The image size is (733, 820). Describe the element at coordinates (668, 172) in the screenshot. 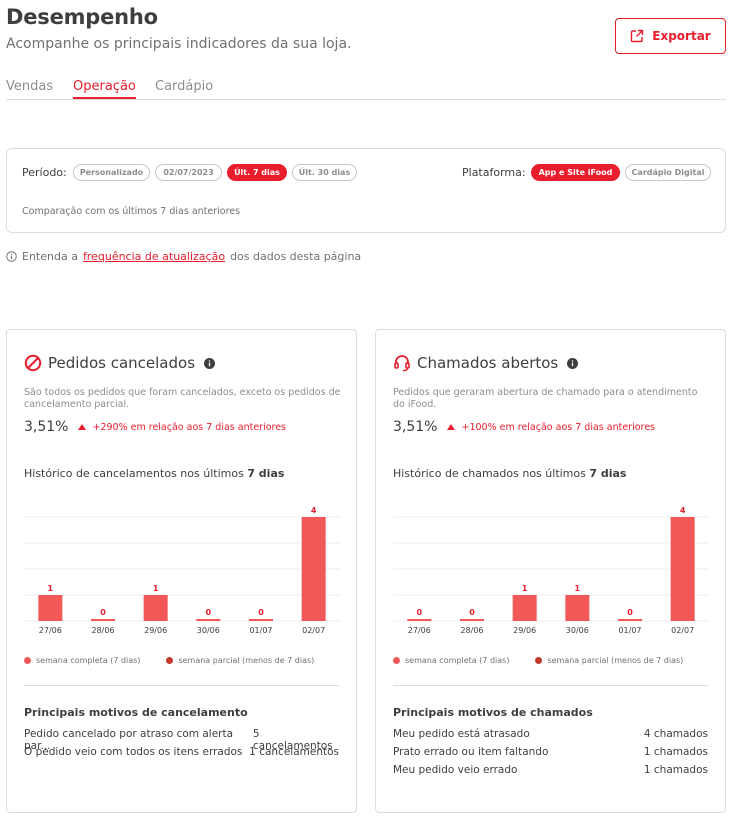

I see `platform-chip-digital-menu: Cardápio Digital` at that location.